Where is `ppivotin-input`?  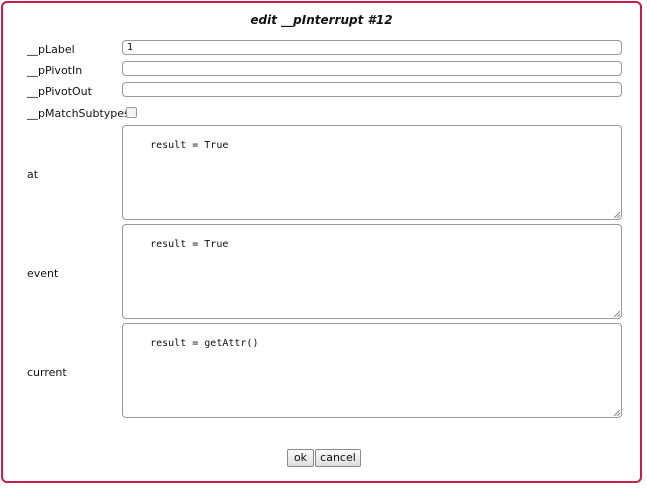 ppivotin-input is located at coordinates (372, 68).